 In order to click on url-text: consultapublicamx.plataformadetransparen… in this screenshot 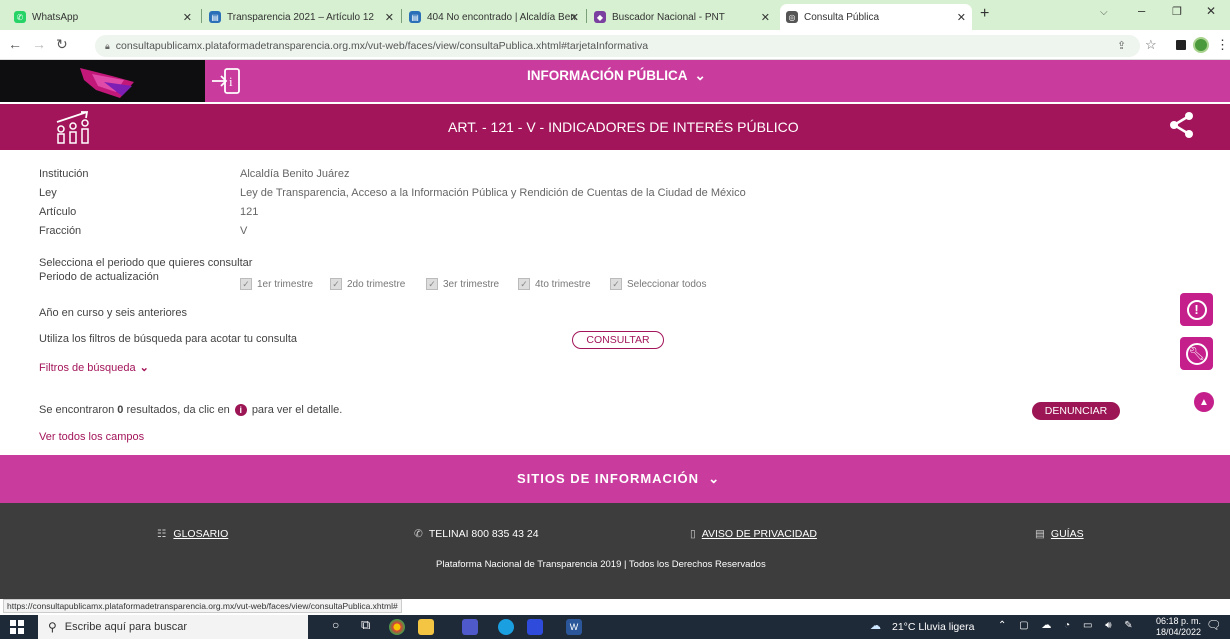, I will do `click(382, 46)`.